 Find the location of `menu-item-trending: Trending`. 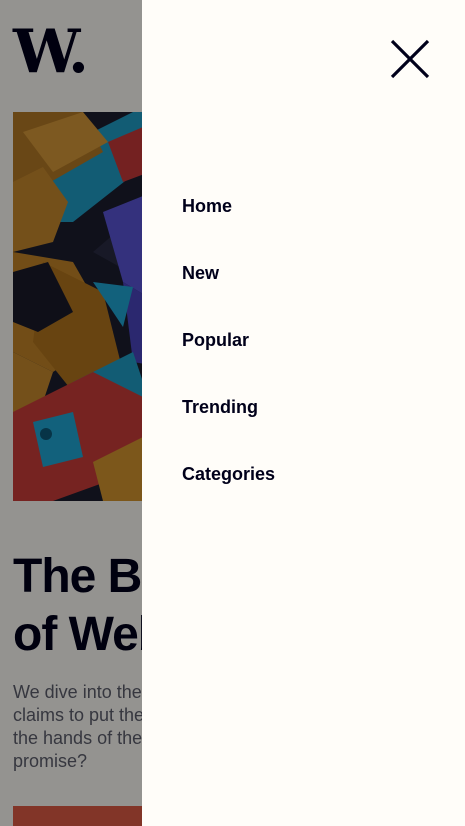

menu-item-trending: Trending is located at coordinates (228, 428).